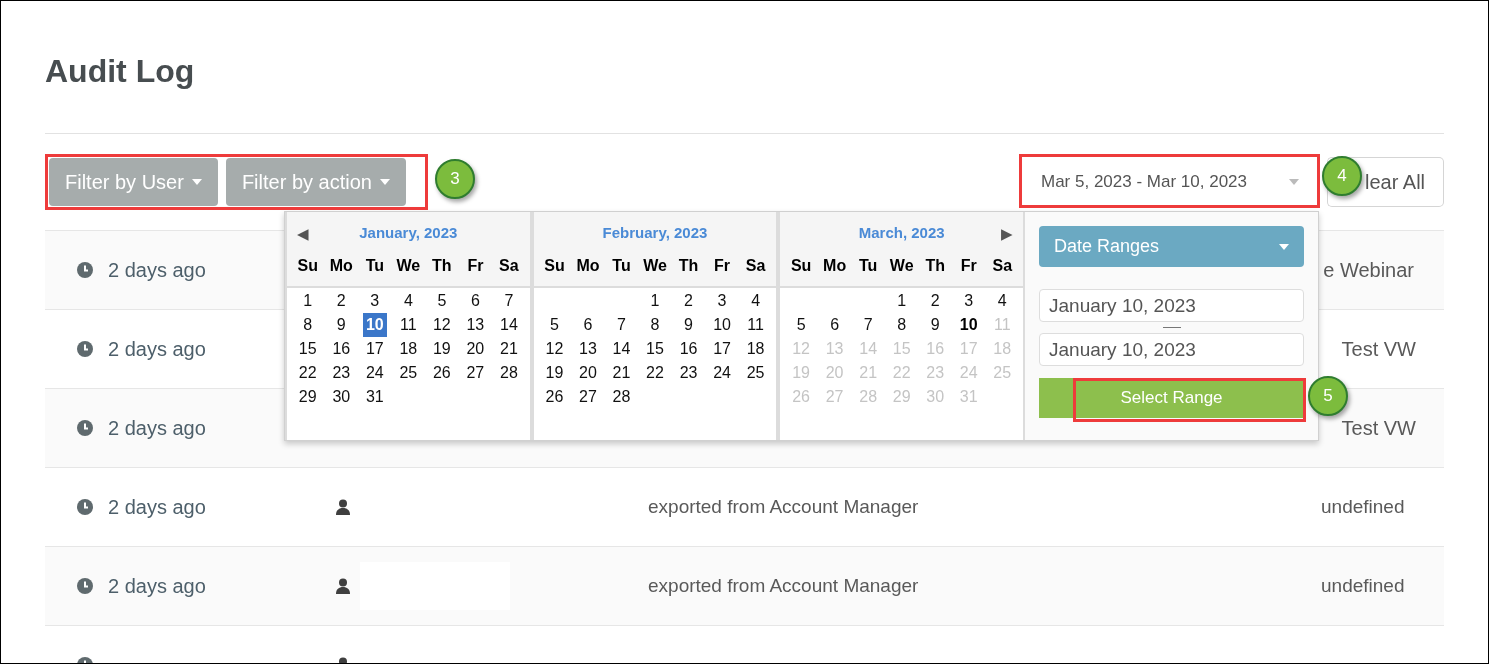  Describe the element at coordinates (1171, 349) in the screenshot. I see `end-date-field: January 10, 2023` at that location.